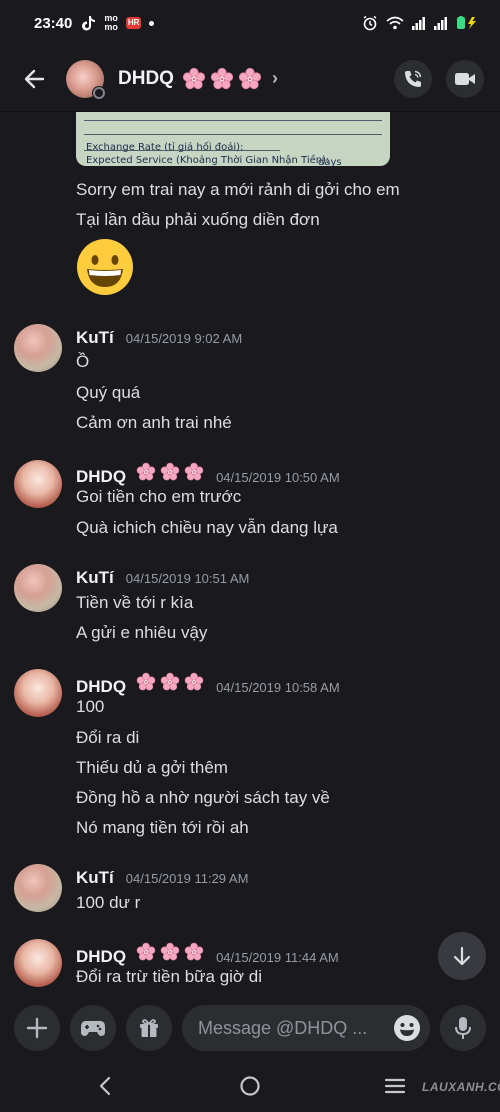 This screenshot has width=500, height=1112. I want to click on contact-name: DHDQ ›, so click(198, 79).